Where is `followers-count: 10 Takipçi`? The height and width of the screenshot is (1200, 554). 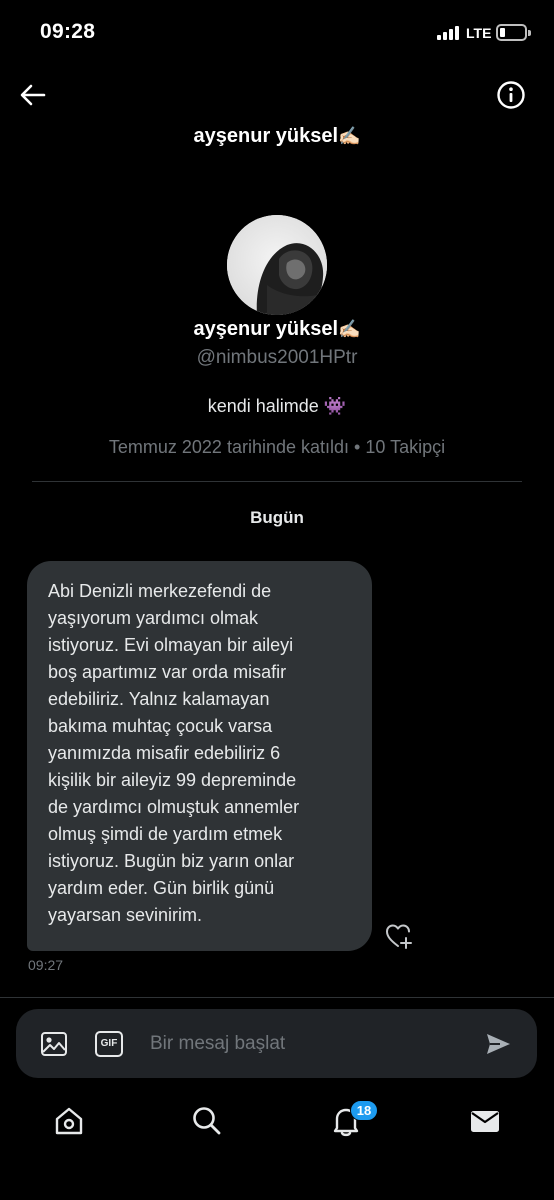 followers-count: 10 Takipçi is located at coordinates (405, 447).